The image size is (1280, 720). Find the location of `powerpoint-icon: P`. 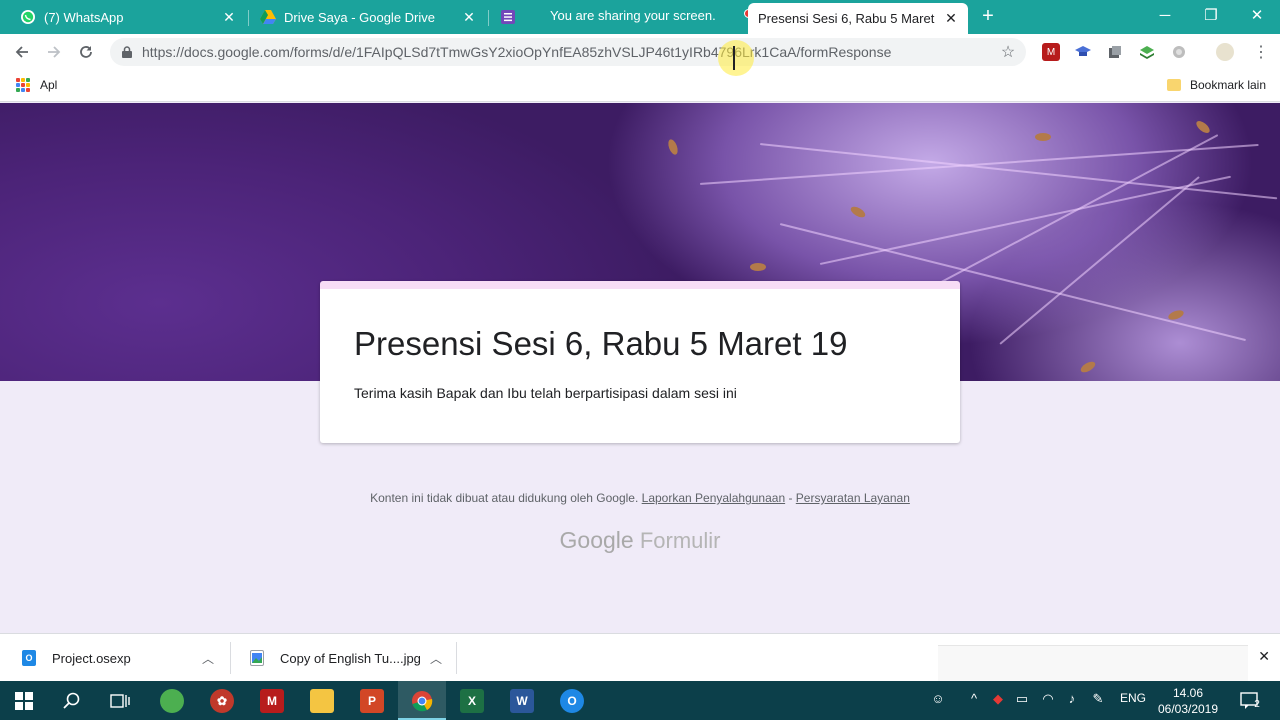

powerpoint-icon: P is located at coordinates (372, 701).